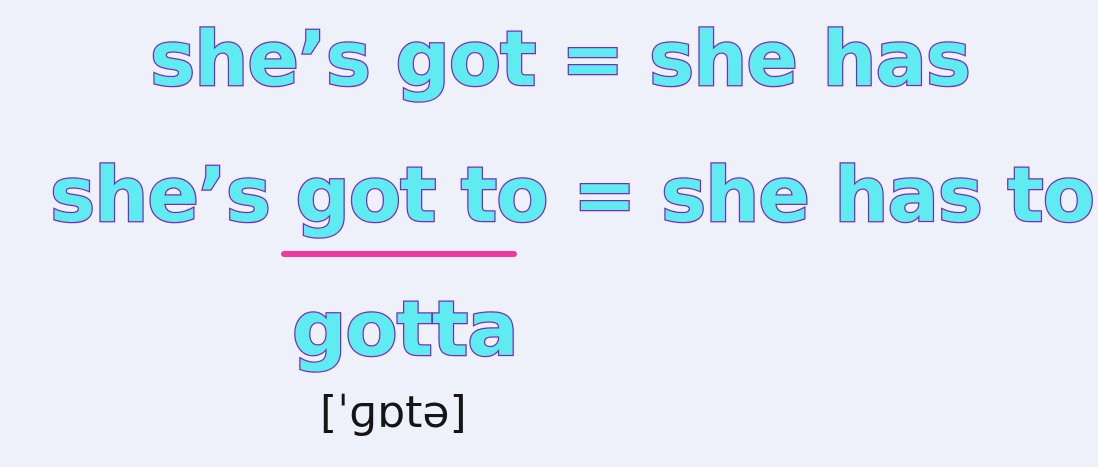 The width and height of the screenshot is (1098, 467). What do you see at coordinates (560, 59) in the screenshot?
I see `phrase-line-1: she’s got = she has` at bounding box center [560, 59].